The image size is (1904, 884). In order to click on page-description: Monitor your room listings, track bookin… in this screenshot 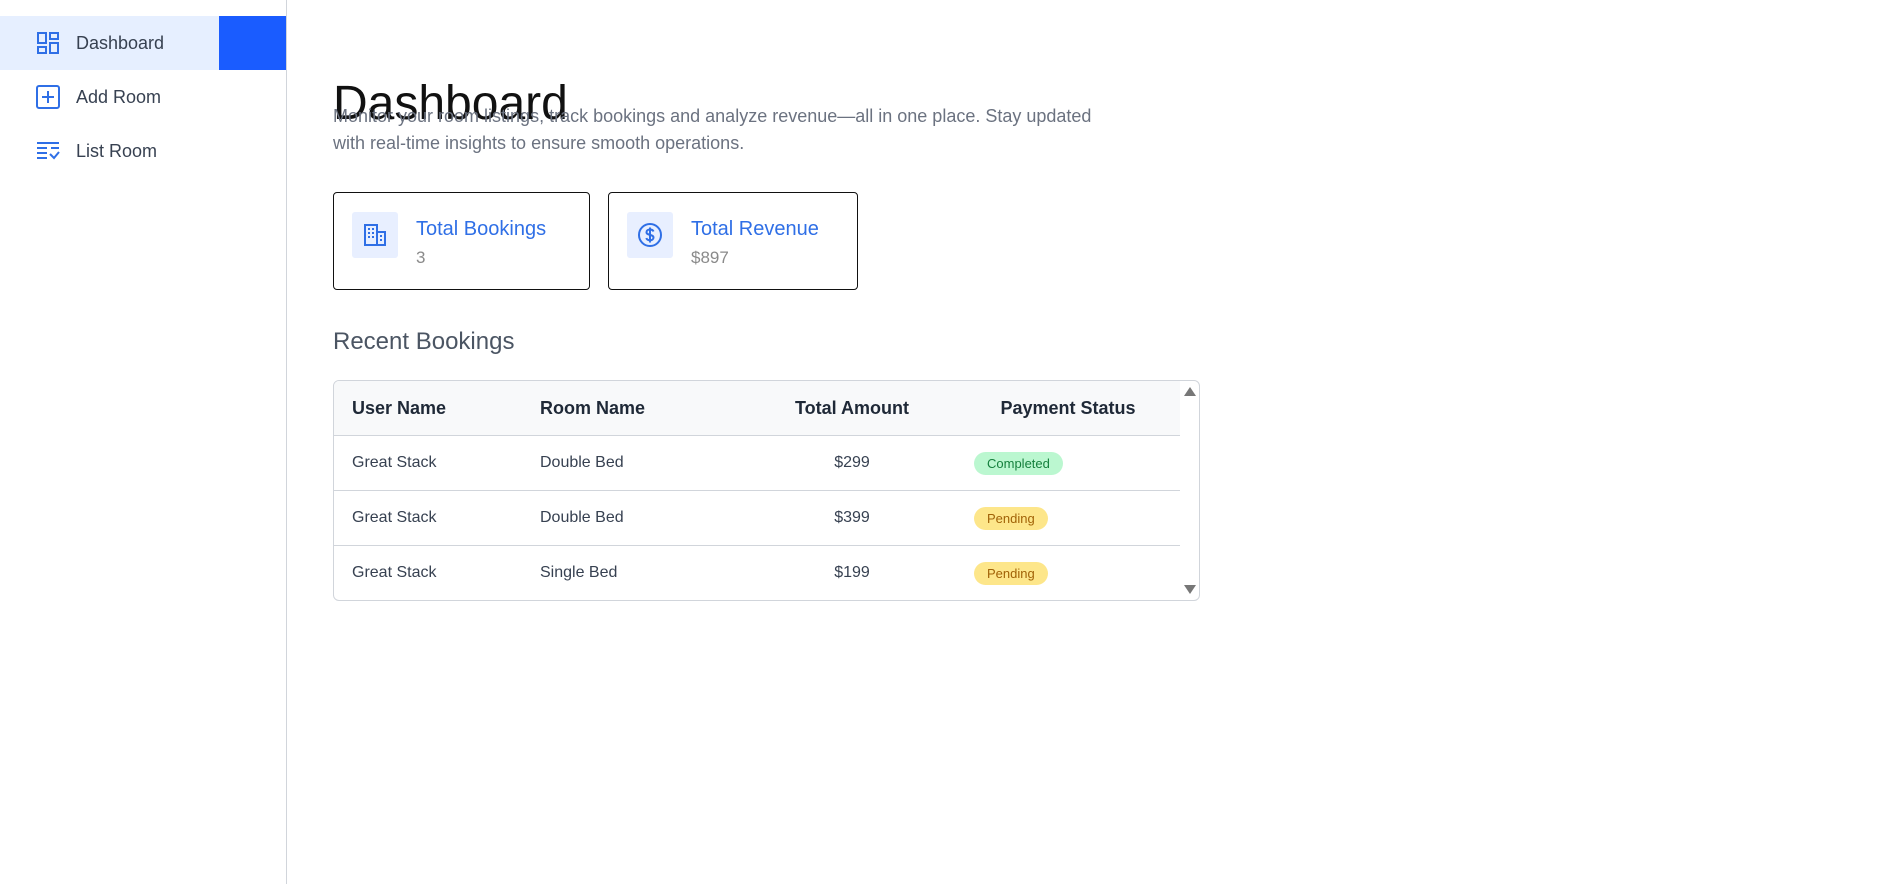, I will do `click(712, 129)`.